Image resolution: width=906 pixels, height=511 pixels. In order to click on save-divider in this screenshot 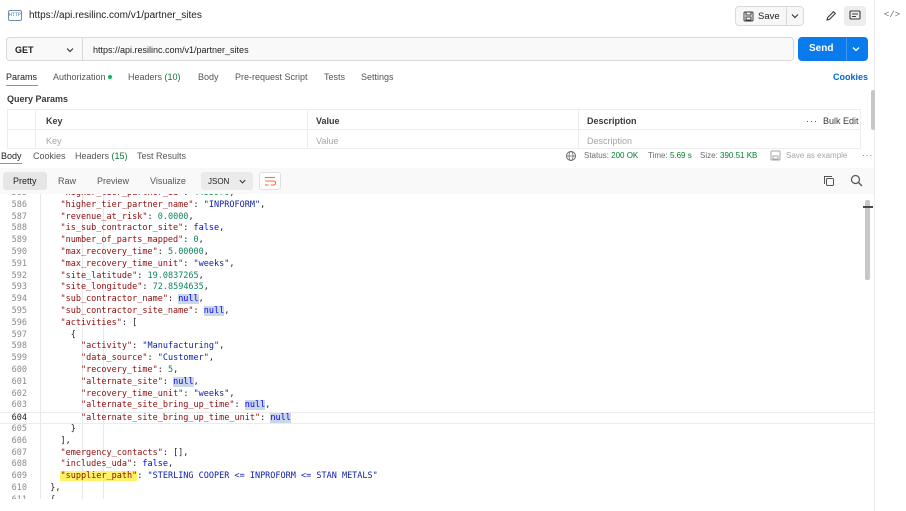, I will do `click(786, 16)`.